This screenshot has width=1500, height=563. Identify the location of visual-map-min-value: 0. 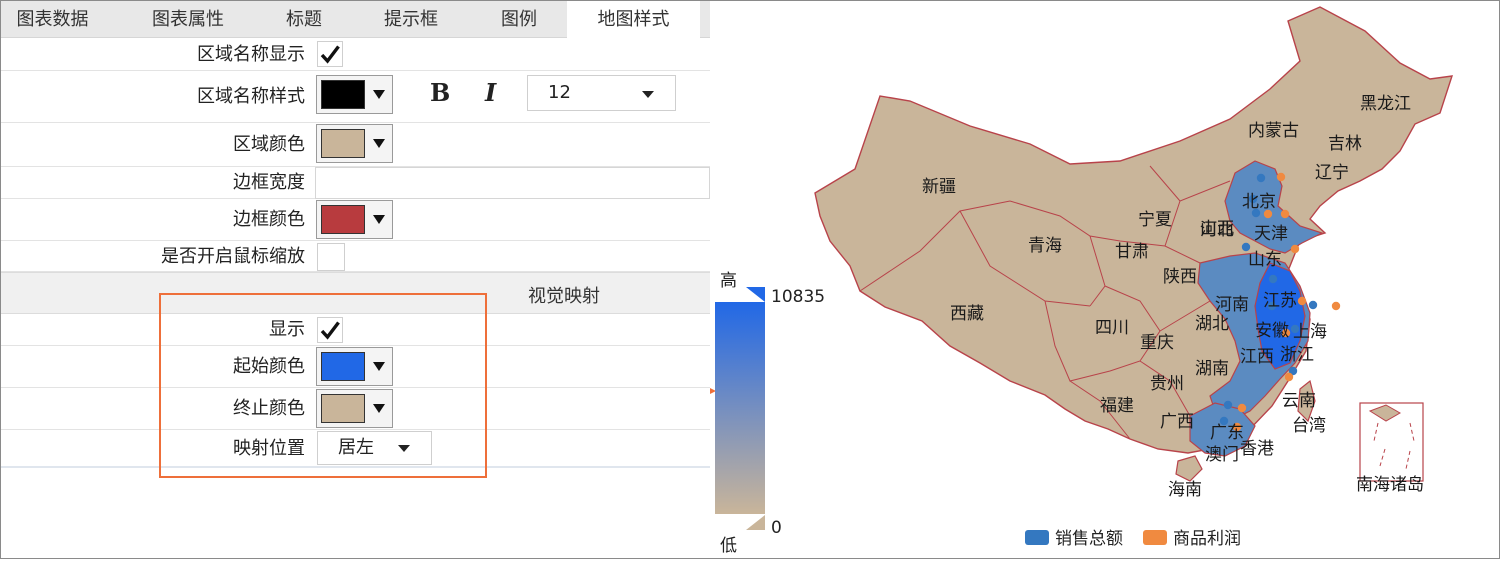
(776, 528).